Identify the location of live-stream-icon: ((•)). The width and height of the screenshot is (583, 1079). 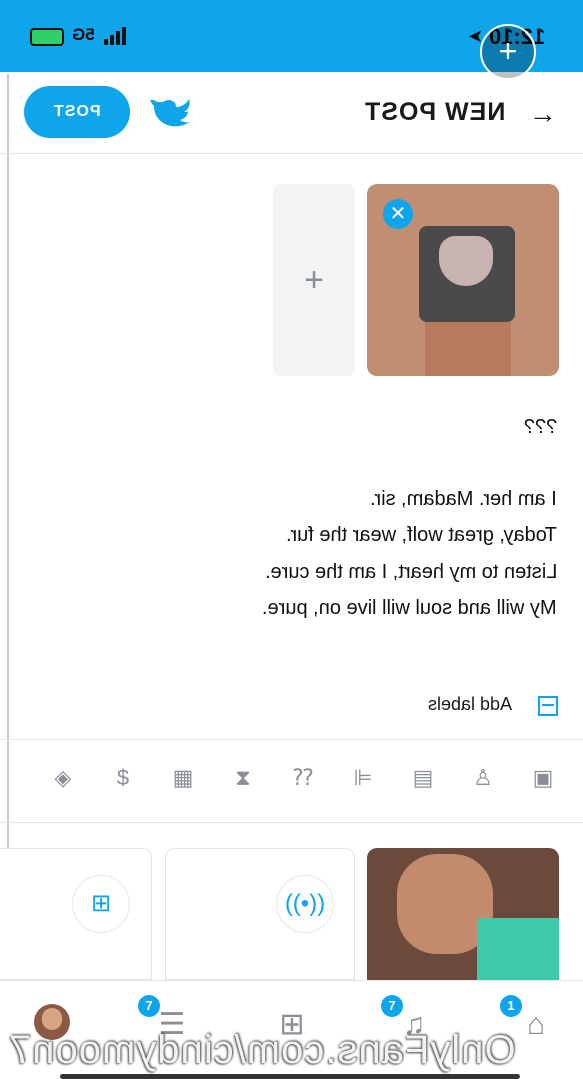
(305, 904).